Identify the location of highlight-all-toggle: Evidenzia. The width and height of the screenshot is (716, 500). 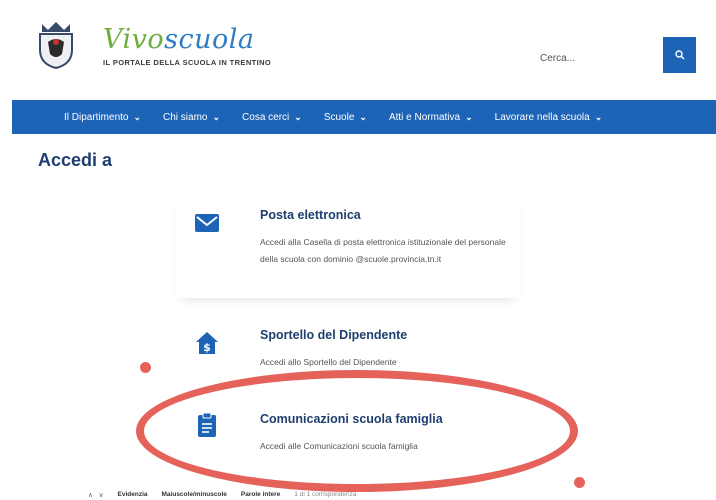
(133, 494).